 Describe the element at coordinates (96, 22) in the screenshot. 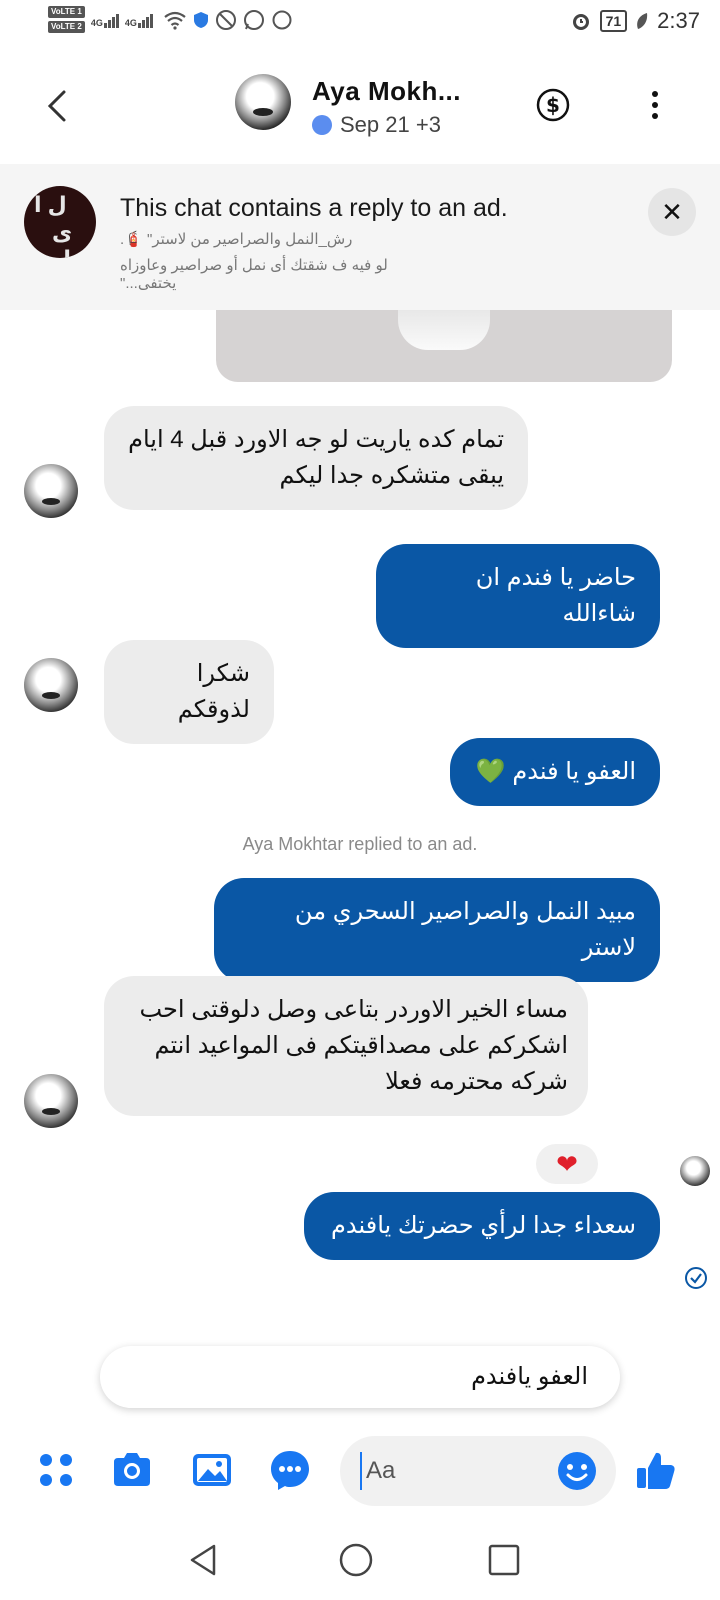

I see `network-1-label: 4G` at that location.